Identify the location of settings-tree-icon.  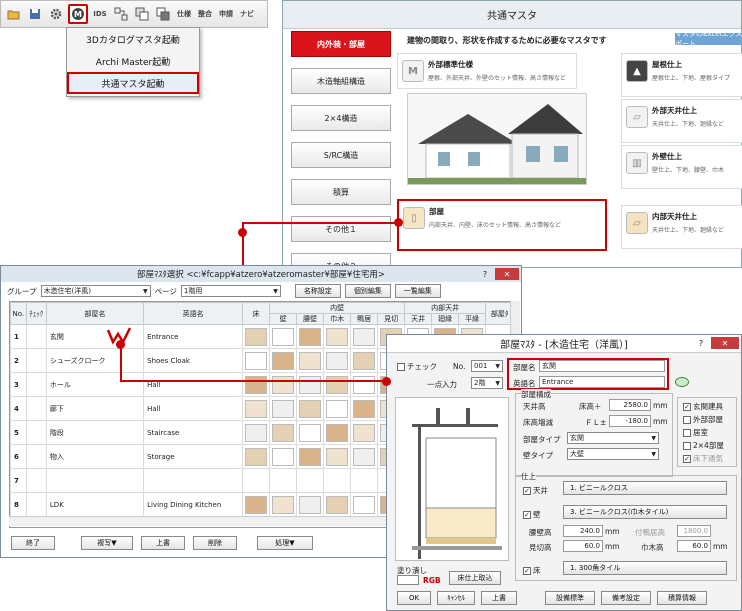
(121, 14).